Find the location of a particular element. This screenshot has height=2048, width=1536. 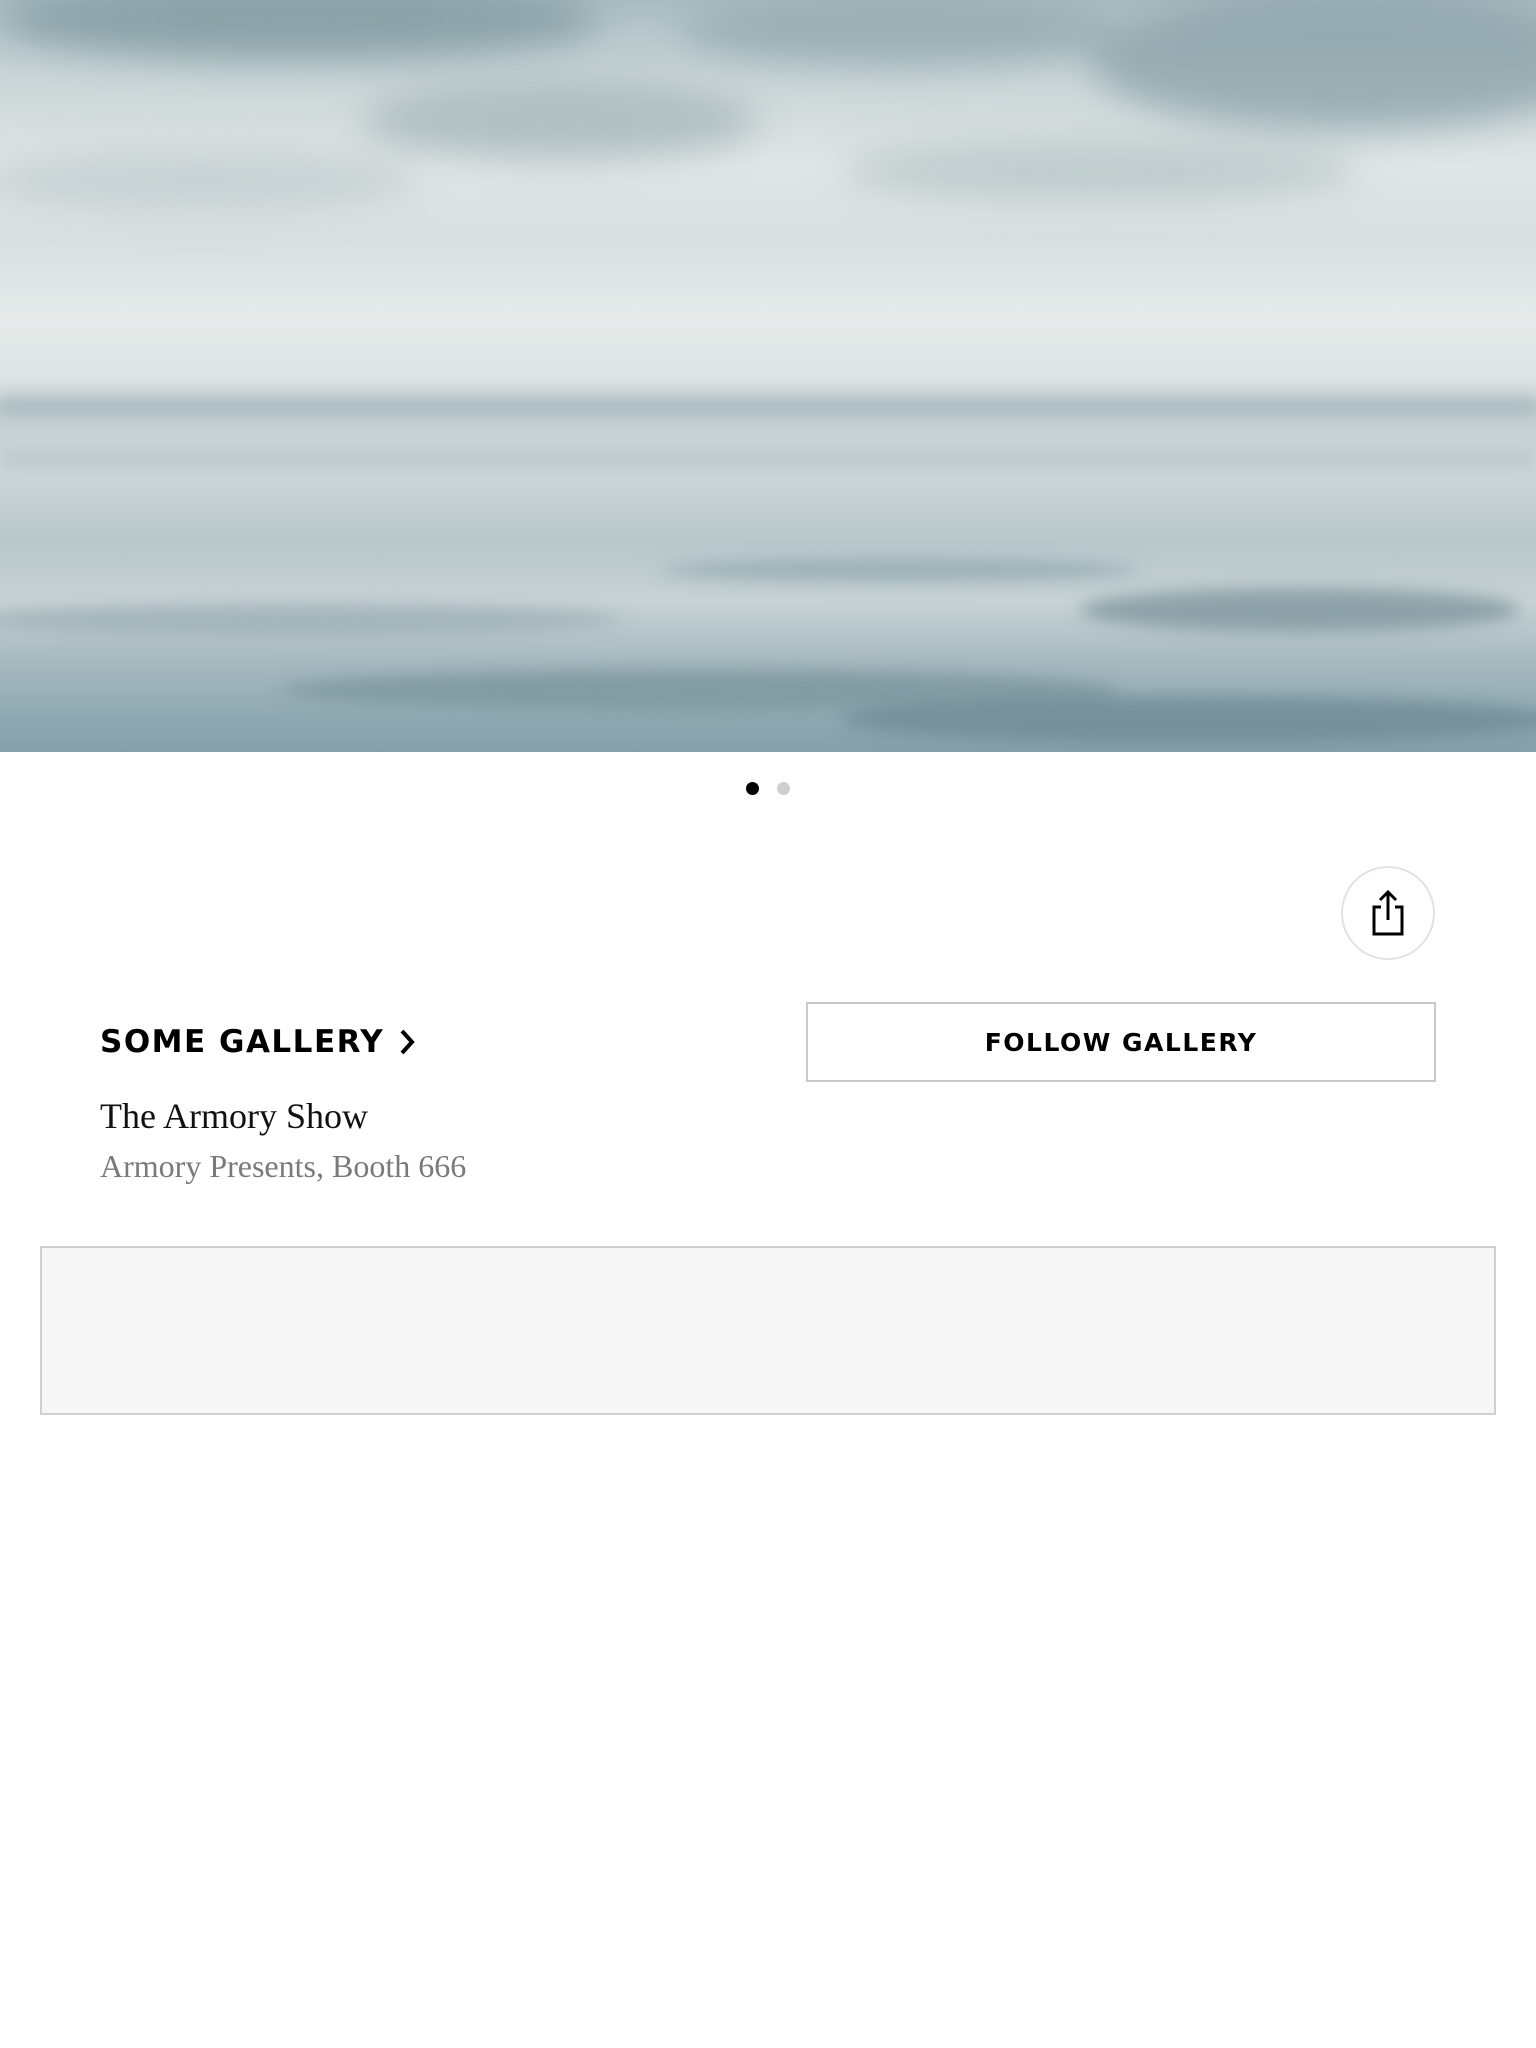

gallery-link: SOME GALLERY is located at coordinates (258, 1042).